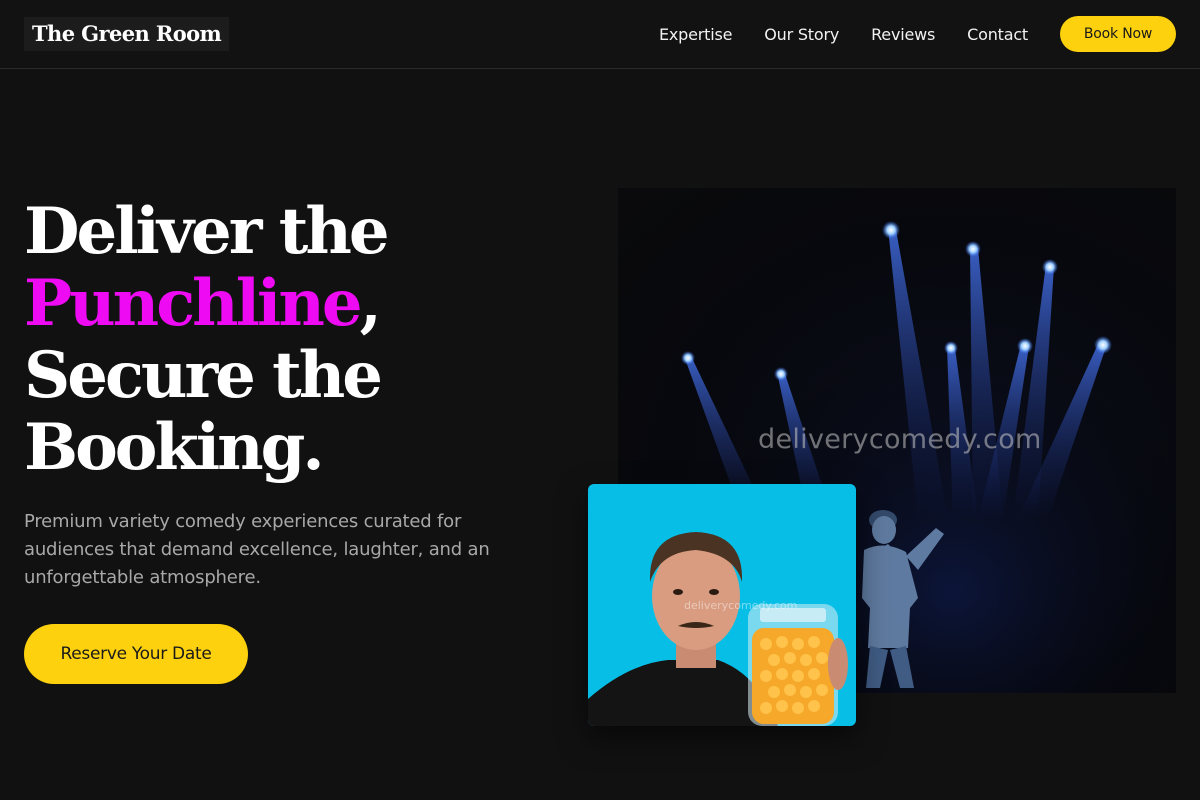 The image size is (1200, 800). I want to click on stage-watermark: deliverycomedy.com, so click(900, 439).